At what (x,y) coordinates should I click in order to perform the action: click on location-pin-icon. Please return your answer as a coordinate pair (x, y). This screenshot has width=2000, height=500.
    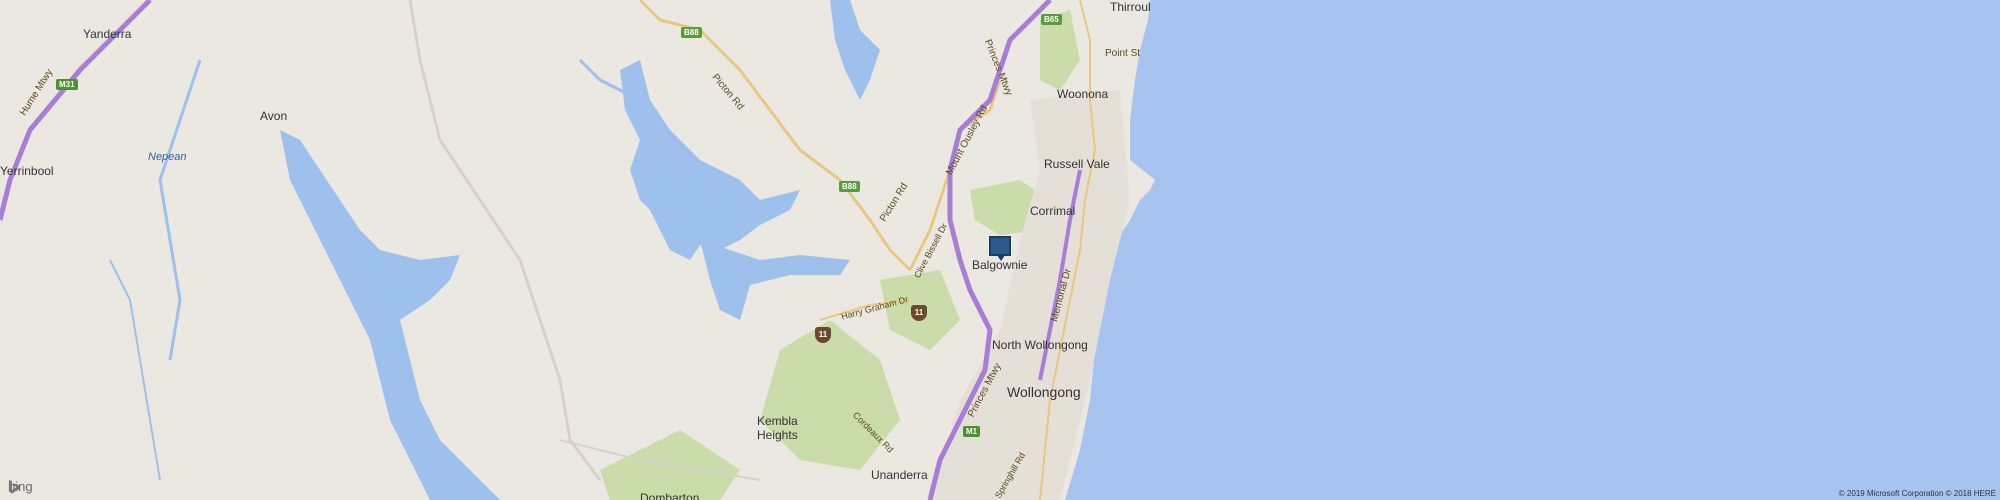
    Looking at the image, I should click on (1000, 248).